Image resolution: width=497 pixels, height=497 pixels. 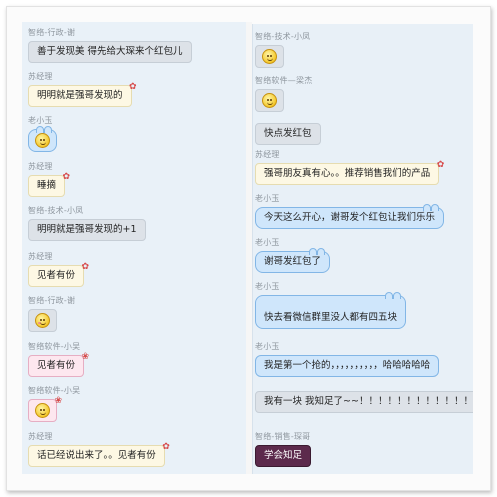 I want to click on message-bubble: 善于发现美 得先给大琛来个红包儿, so click(x=110, y=52).